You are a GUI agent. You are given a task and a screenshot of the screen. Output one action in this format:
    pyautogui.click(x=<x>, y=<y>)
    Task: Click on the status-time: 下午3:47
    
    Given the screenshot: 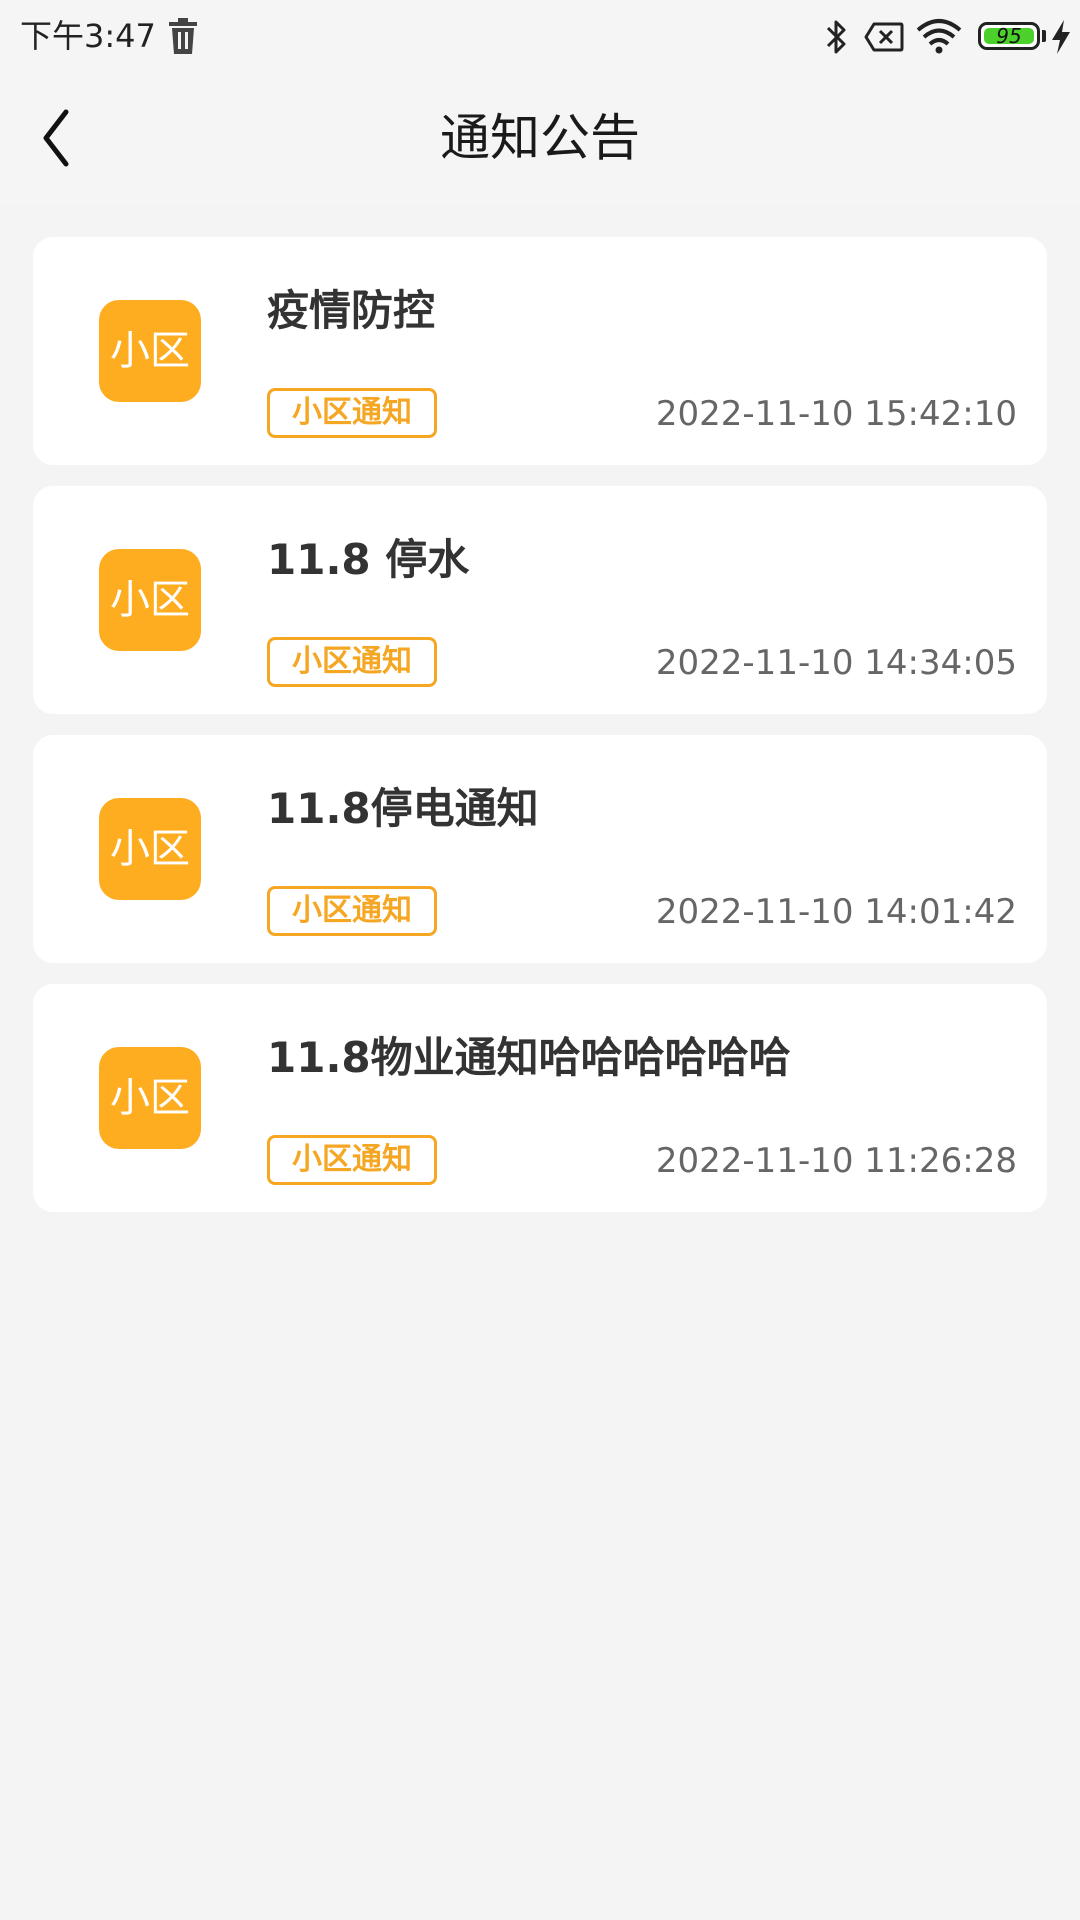 What is the action you would take?
    pyautogui.click(x=88, y=36)
    